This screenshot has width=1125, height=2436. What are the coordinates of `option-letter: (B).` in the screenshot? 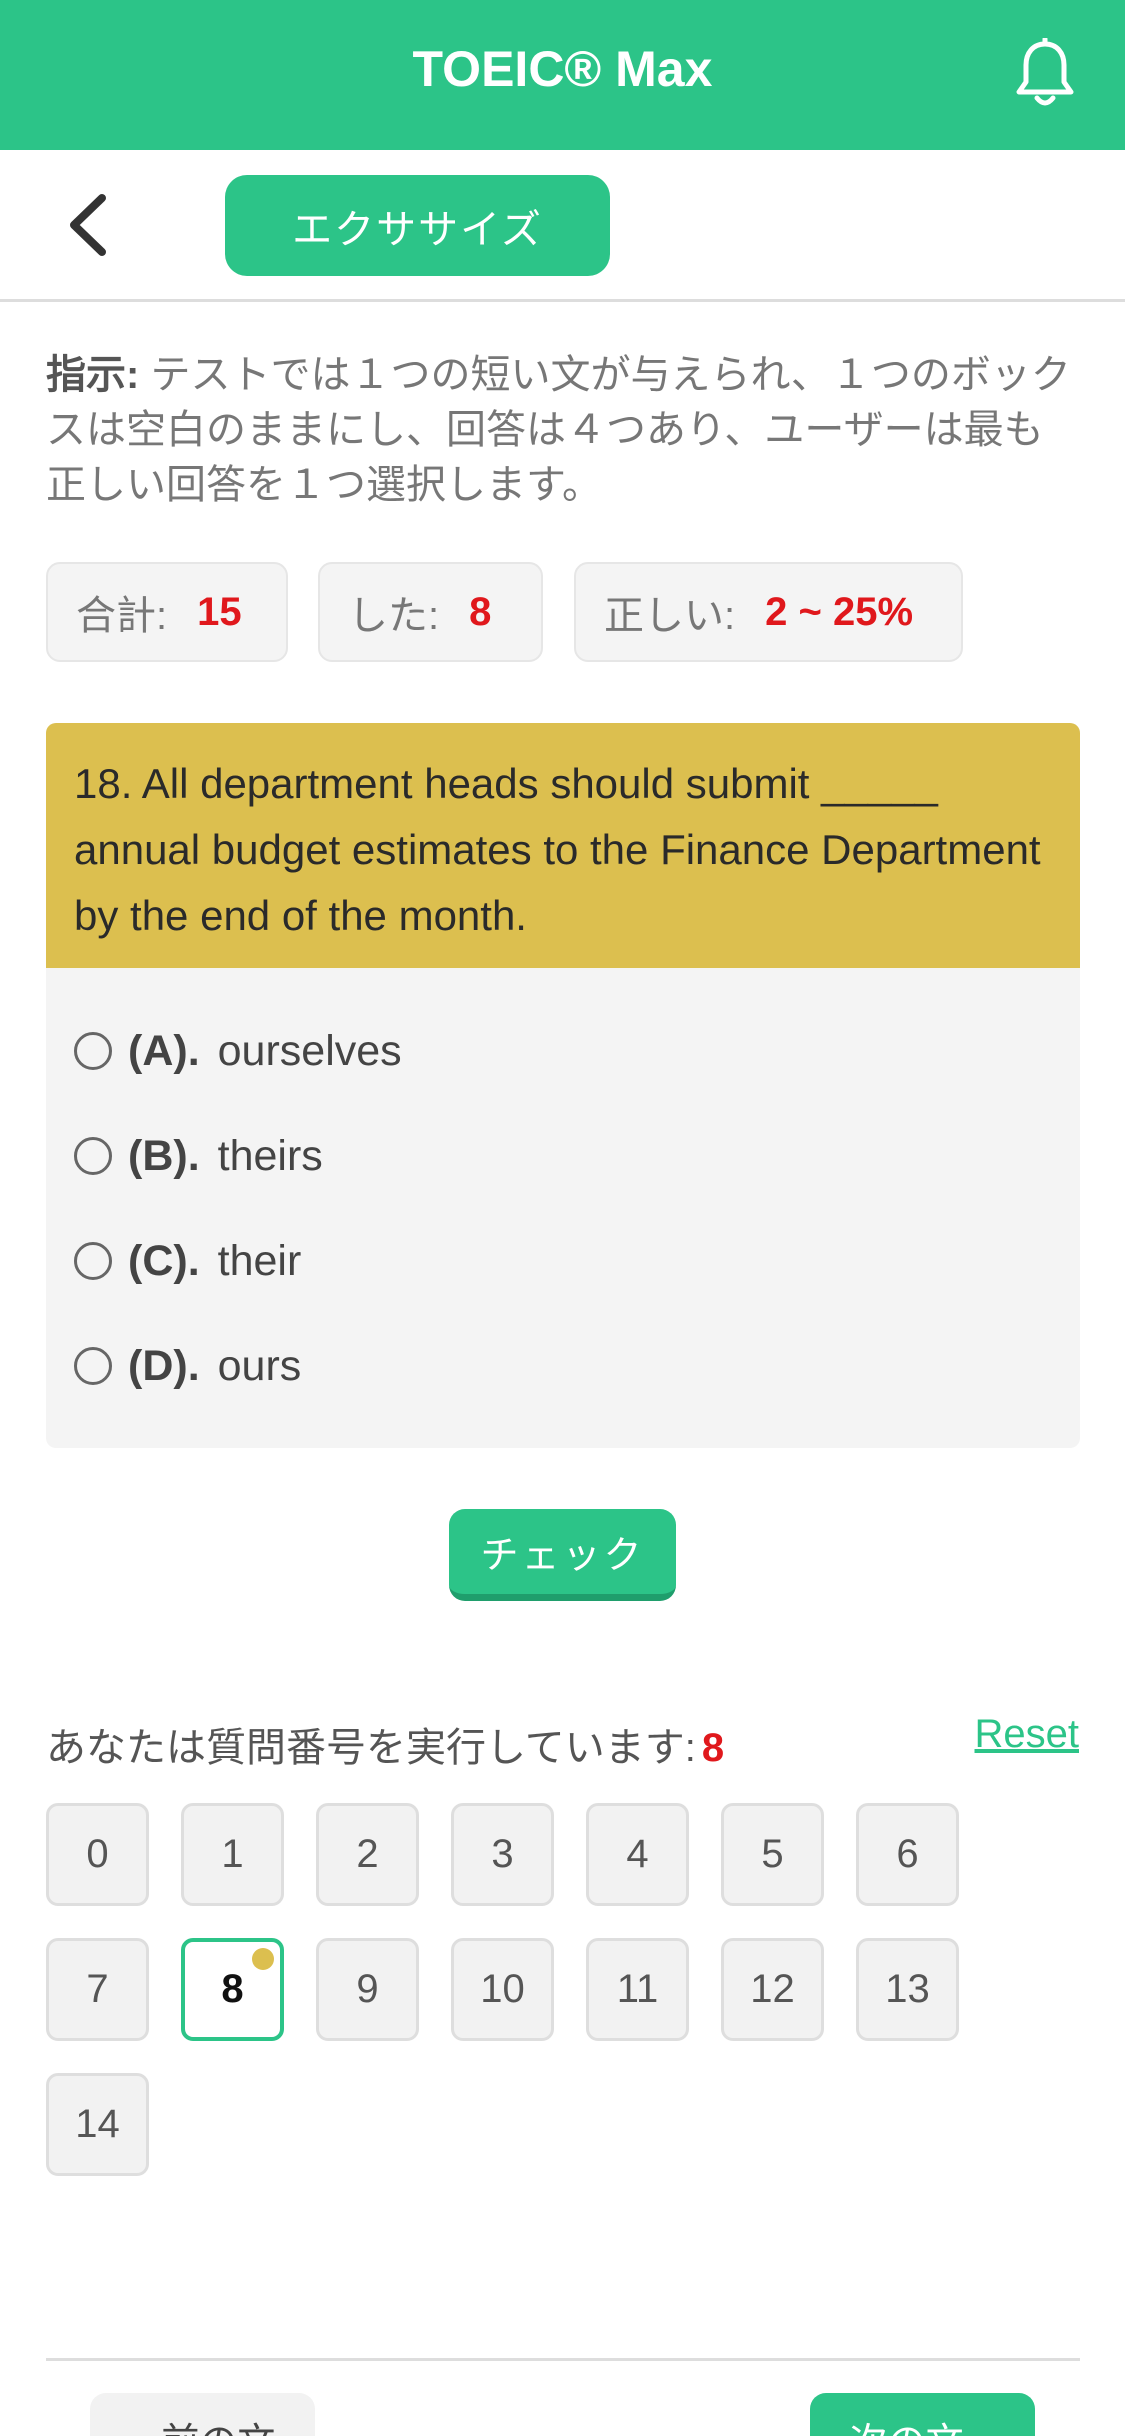 It's located at (164, 1155).